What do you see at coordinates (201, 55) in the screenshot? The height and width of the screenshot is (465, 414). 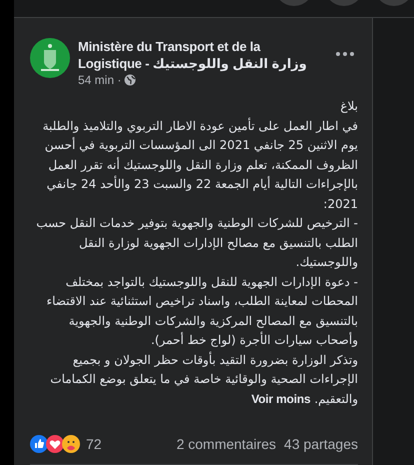 I see `page-name: Ministère du Transport et de la Logistique - وزارة النقل واللوجستيك` at bounding box center [201, 55].